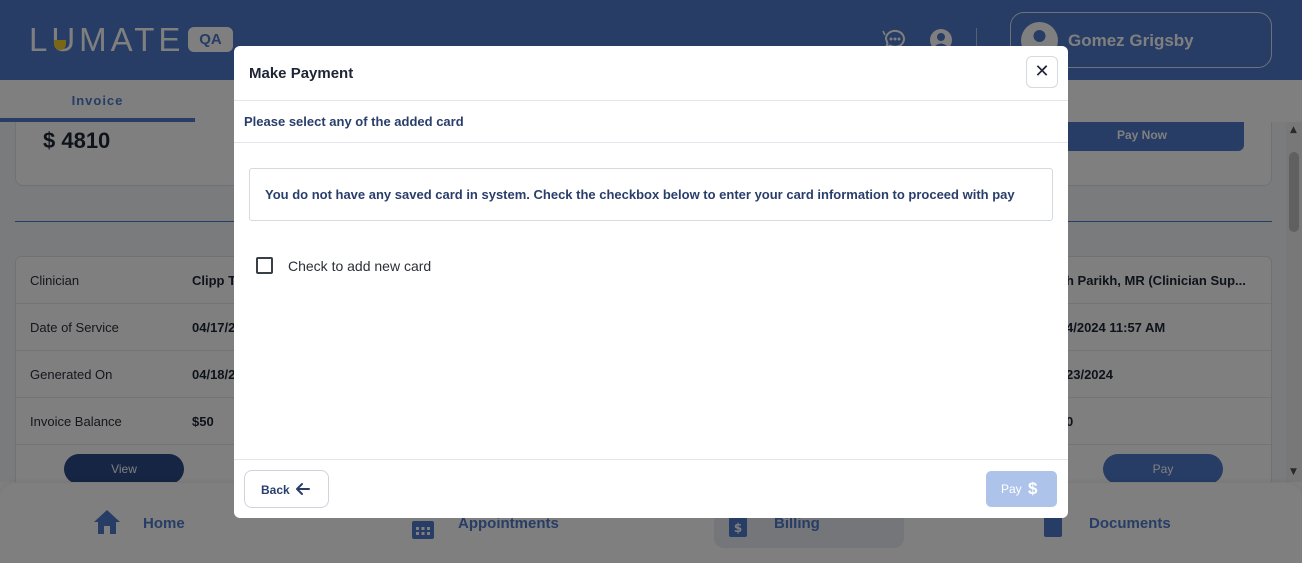  Describe the element at coordinates (303, 489) in the screenshot. I see `arrow-left-icon` at that location.